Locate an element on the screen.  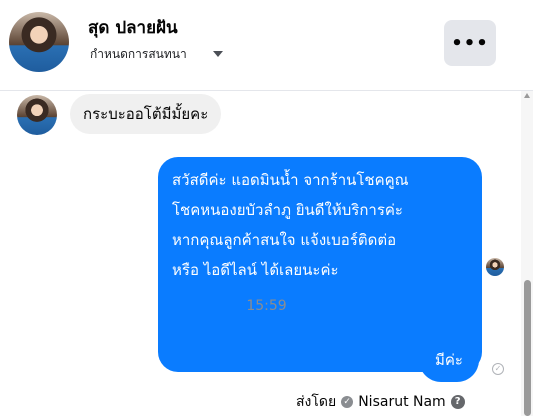
more-options-button: ••• is located at coordinates (470, 43).